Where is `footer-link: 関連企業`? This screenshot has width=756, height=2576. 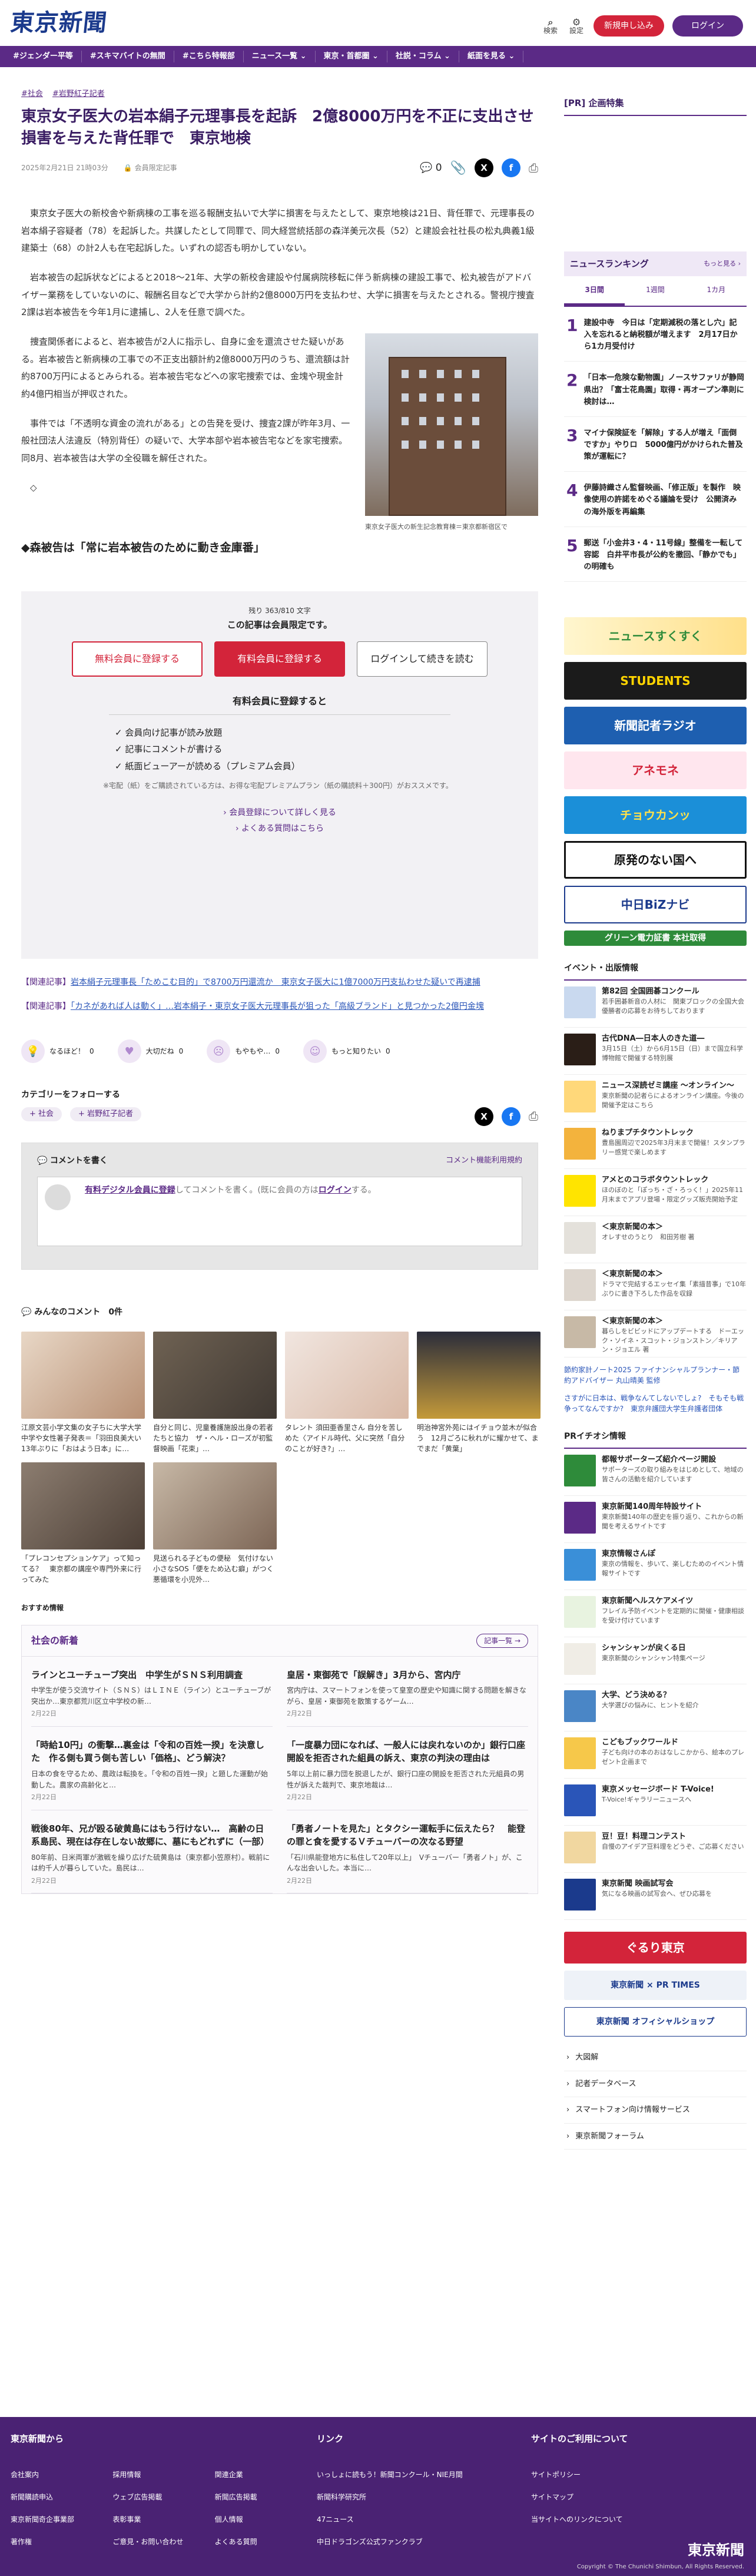
footer-link: 関連企業 is located at coordinates (266, 2474).